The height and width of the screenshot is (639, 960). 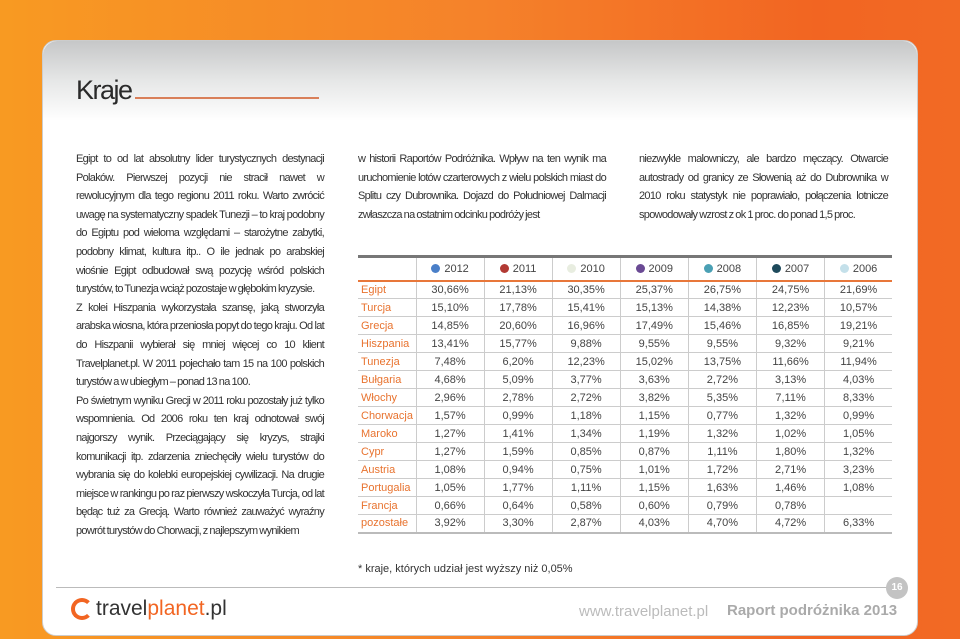 What do you see at coordinates (524, 268) in the screenshot?
I see `year-label: 2011` at bounding box center [524, 268].